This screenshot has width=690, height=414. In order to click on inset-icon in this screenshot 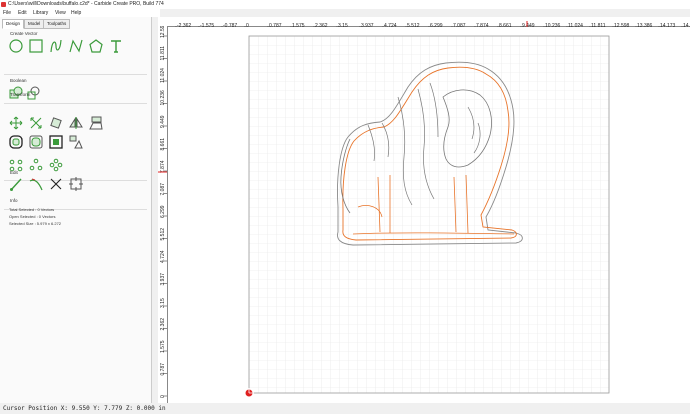, I will do `click(56, 142)`.